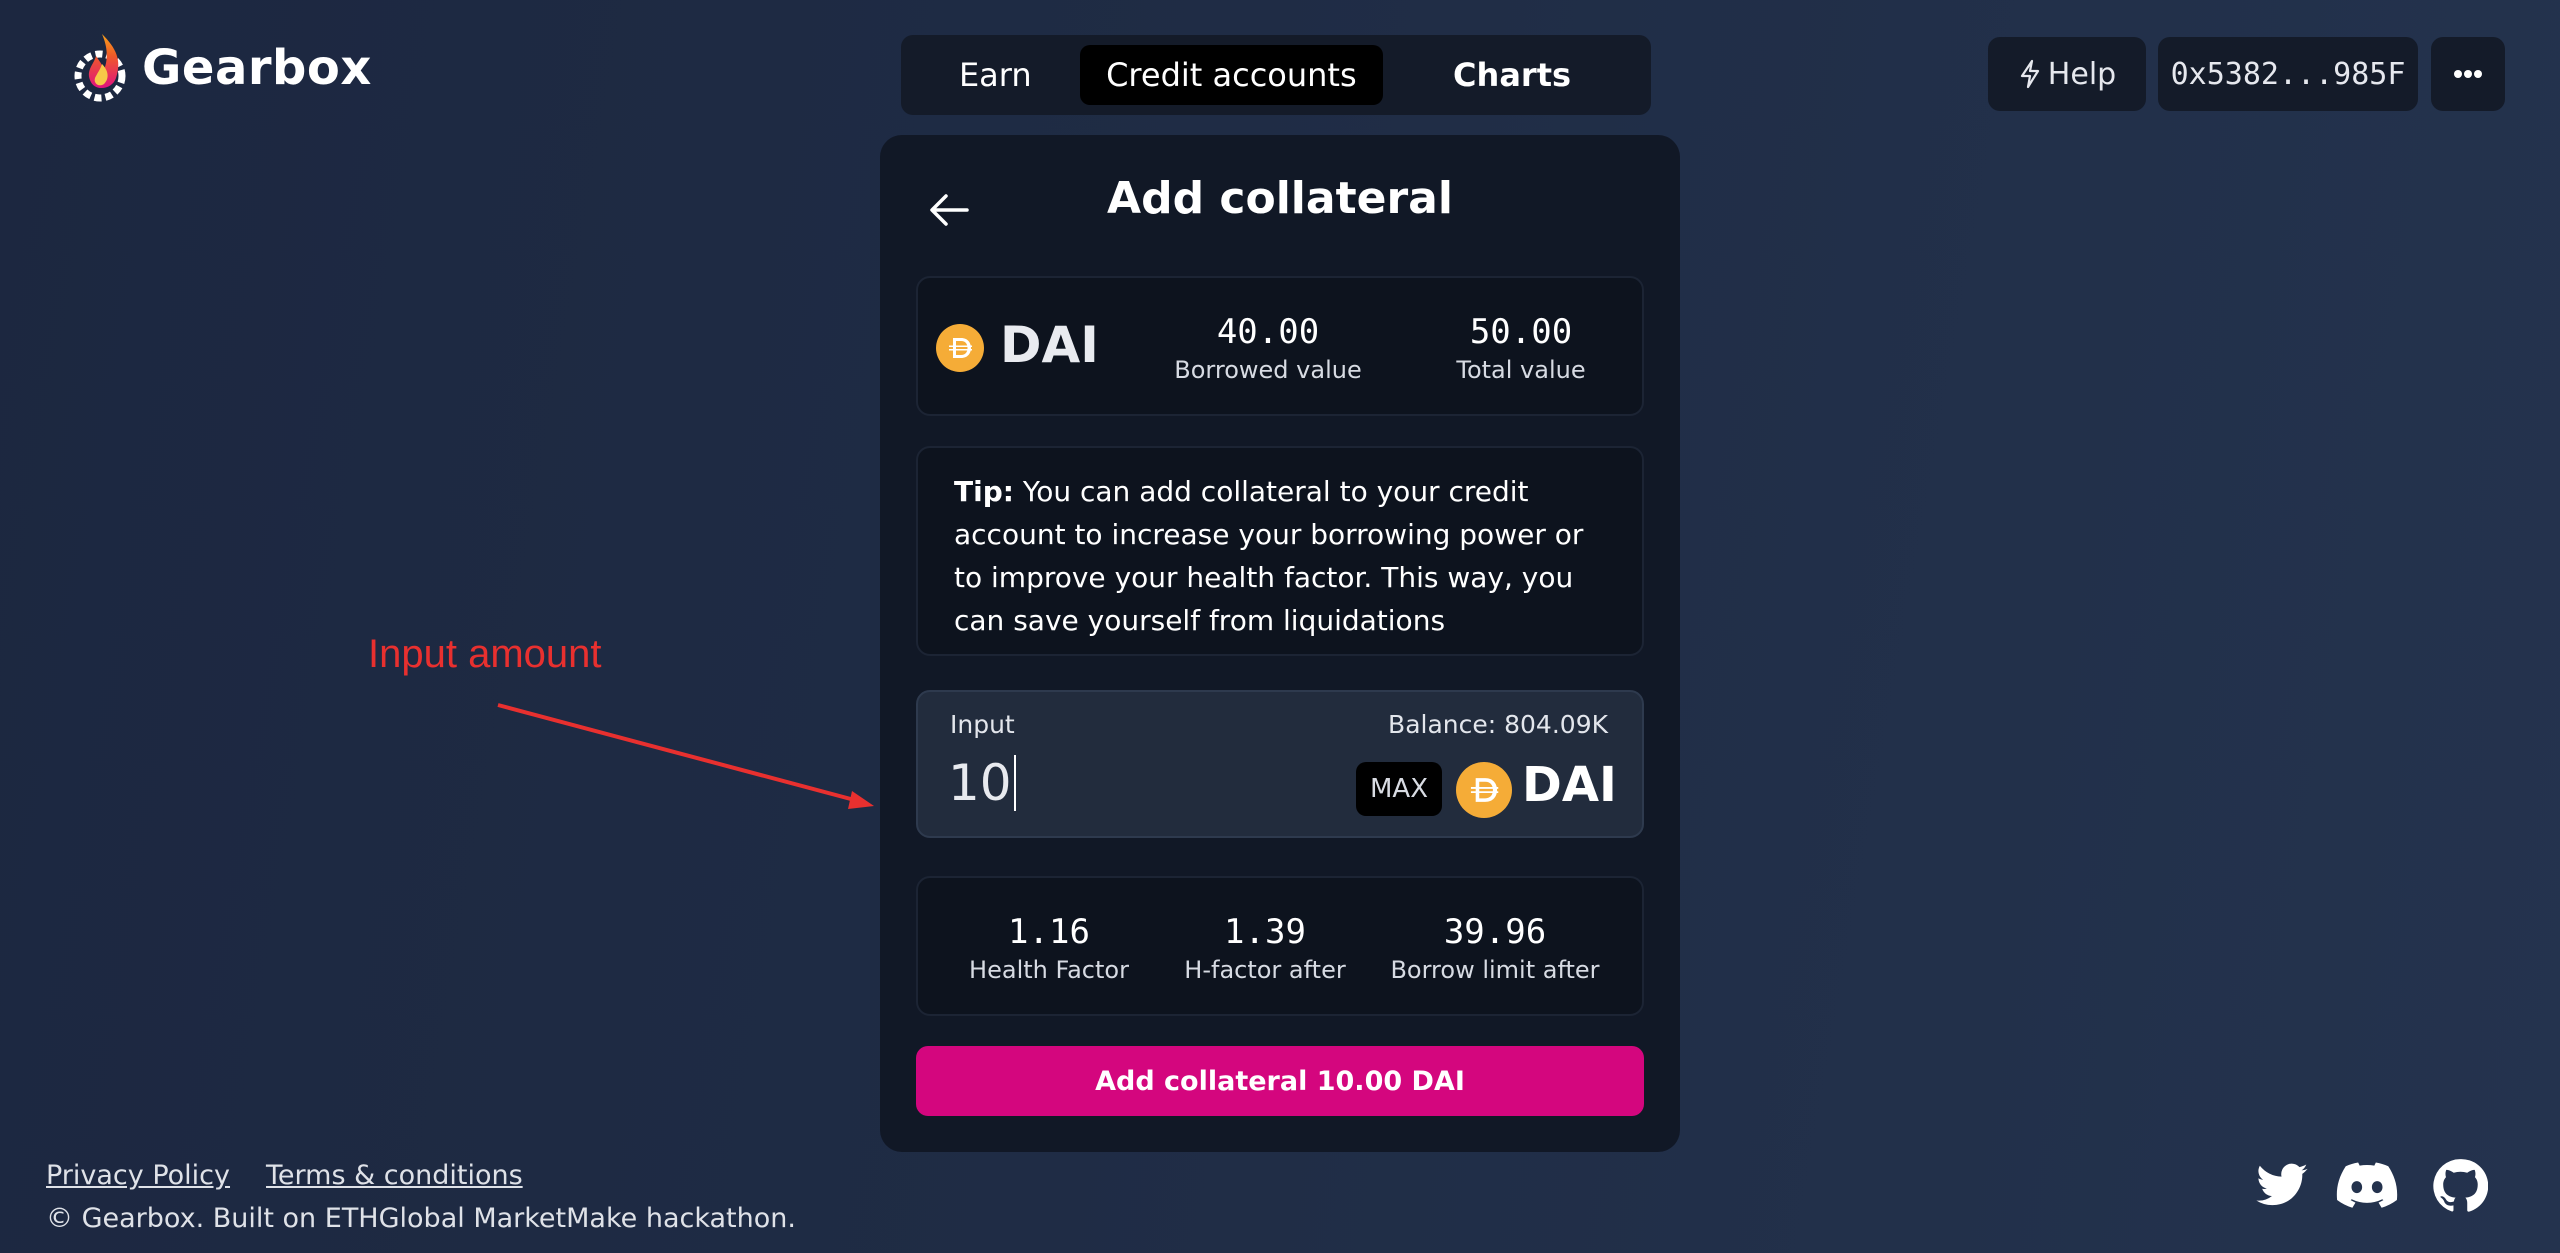  What do you see at coordinates (1569, 785) in the screenshot?
I see `input-token-symbol: DAI` at bounding box center [1569, 785].